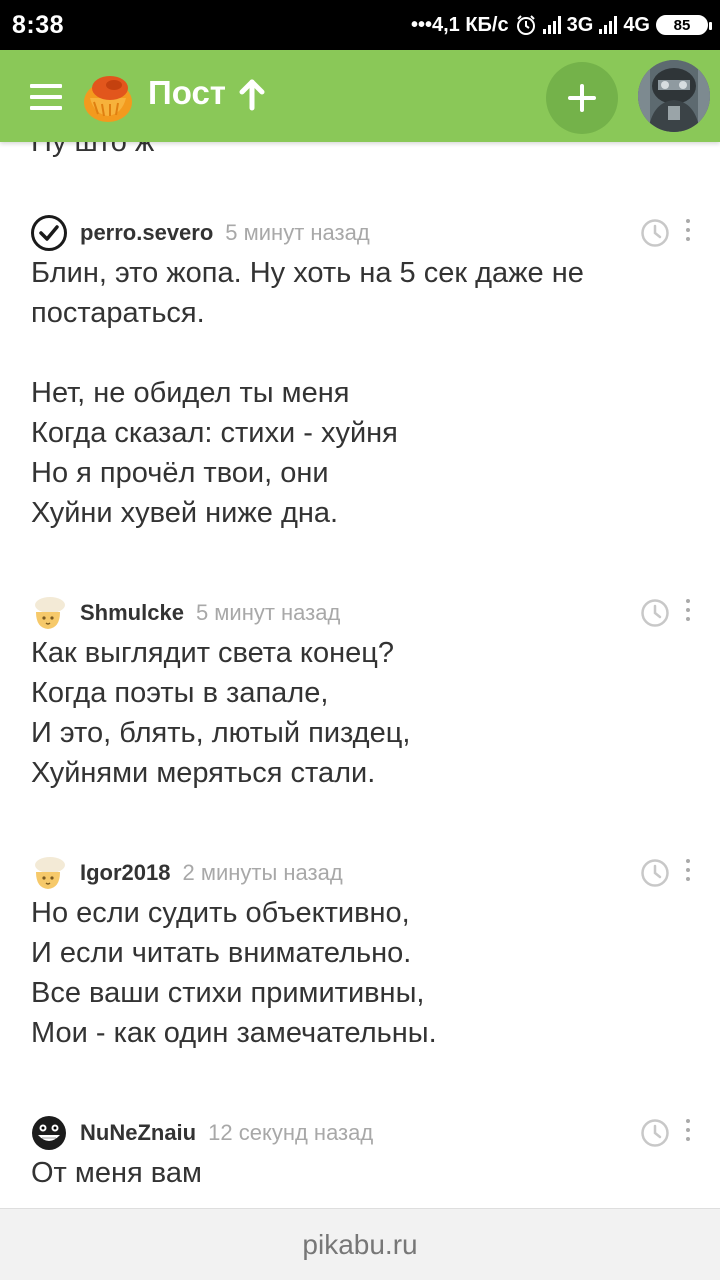  What do you see at coordinates (674, 96) in the screenshot?
I see `user-avatar` at bounding box center [674, 96].